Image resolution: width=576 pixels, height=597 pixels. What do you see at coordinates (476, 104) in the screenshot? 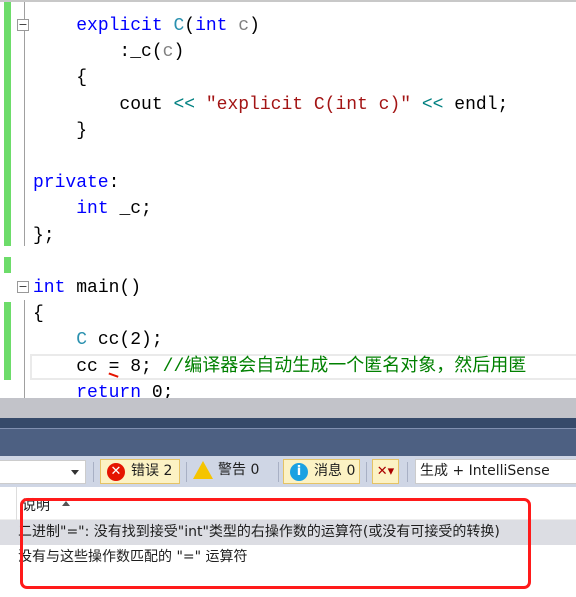
I see `code-token: endl;` at bounding box center [476, 104].